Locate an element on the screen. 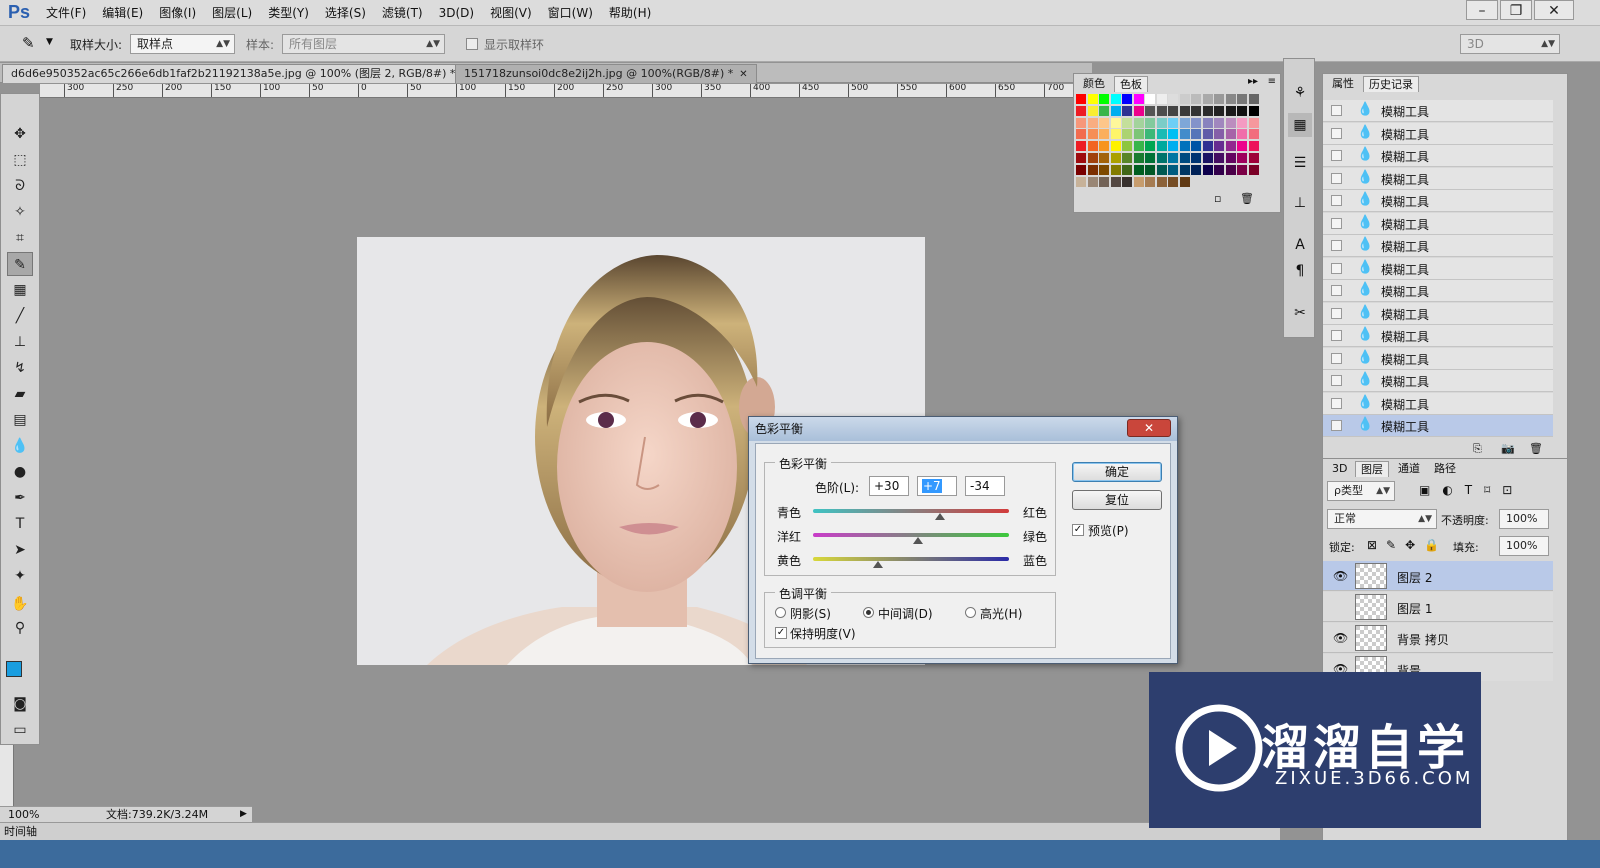  tab-channels: 通道 is located at coordinates (1409, 469).